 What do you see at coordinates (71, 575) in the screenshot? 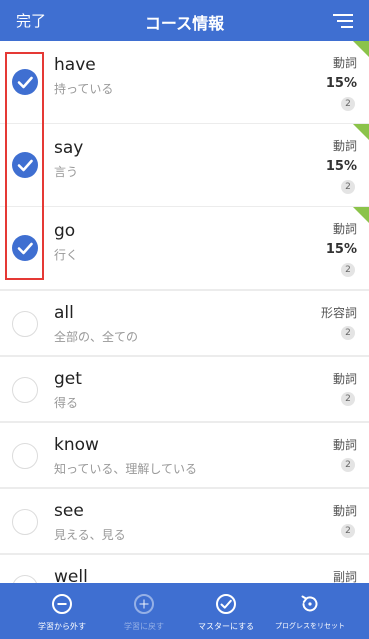
I see `word-text: well` at bounding box center [71, 575].